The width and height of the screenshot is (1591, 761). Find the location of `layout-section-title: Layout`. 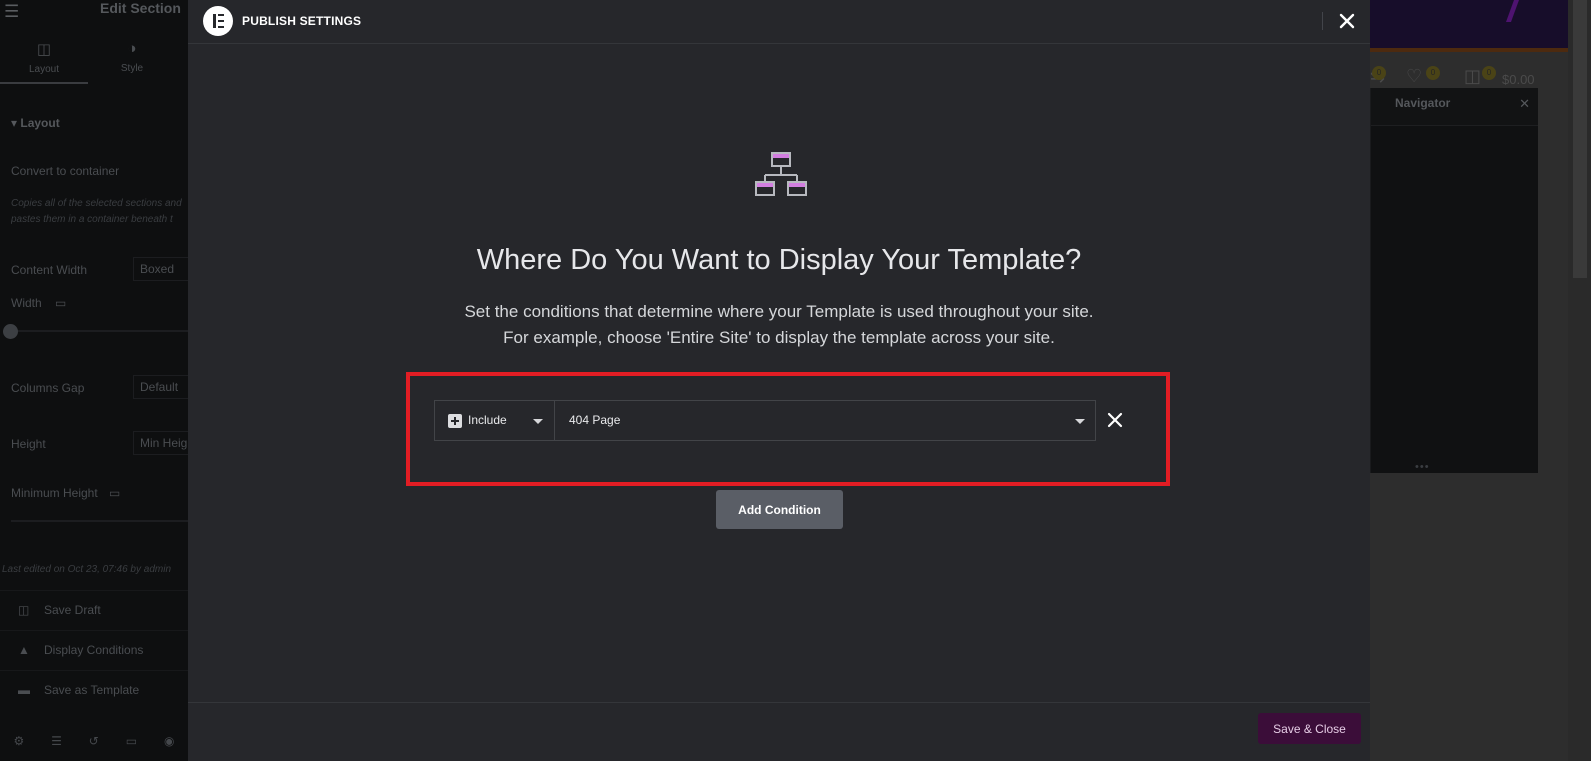

layout-section-title: Layout is located at coordinates (40, 123).